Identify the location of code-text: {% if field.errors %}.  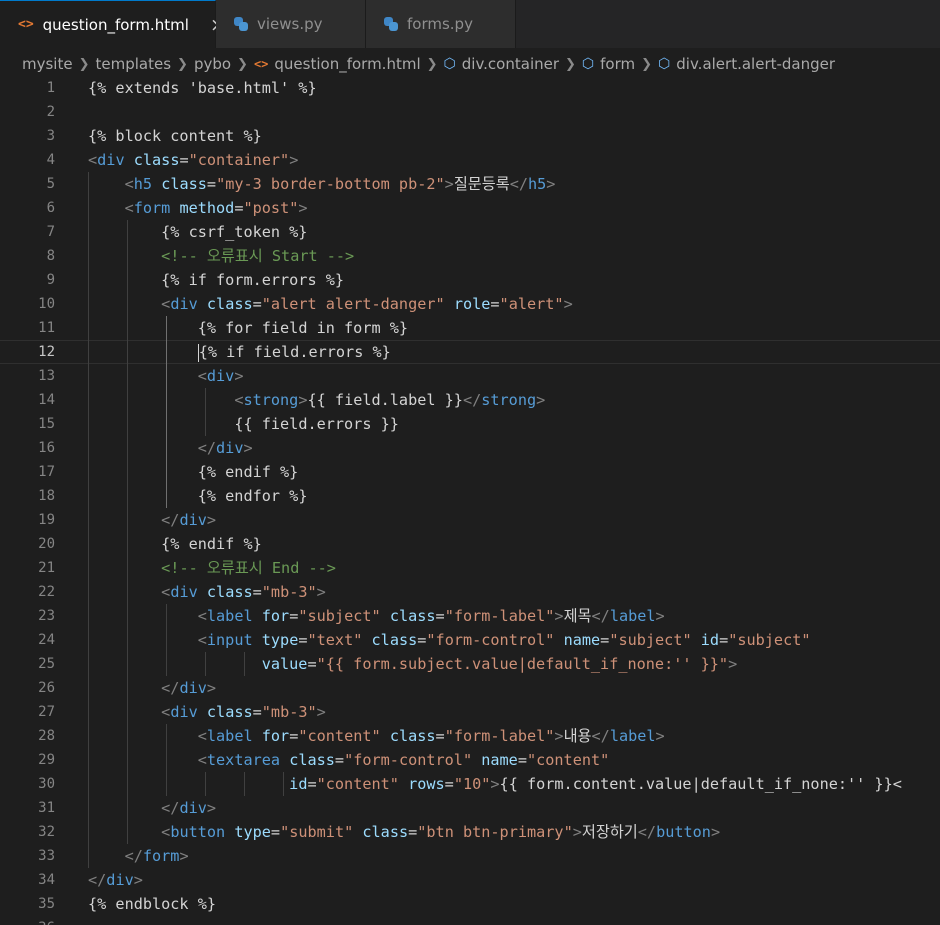
(294, 352).